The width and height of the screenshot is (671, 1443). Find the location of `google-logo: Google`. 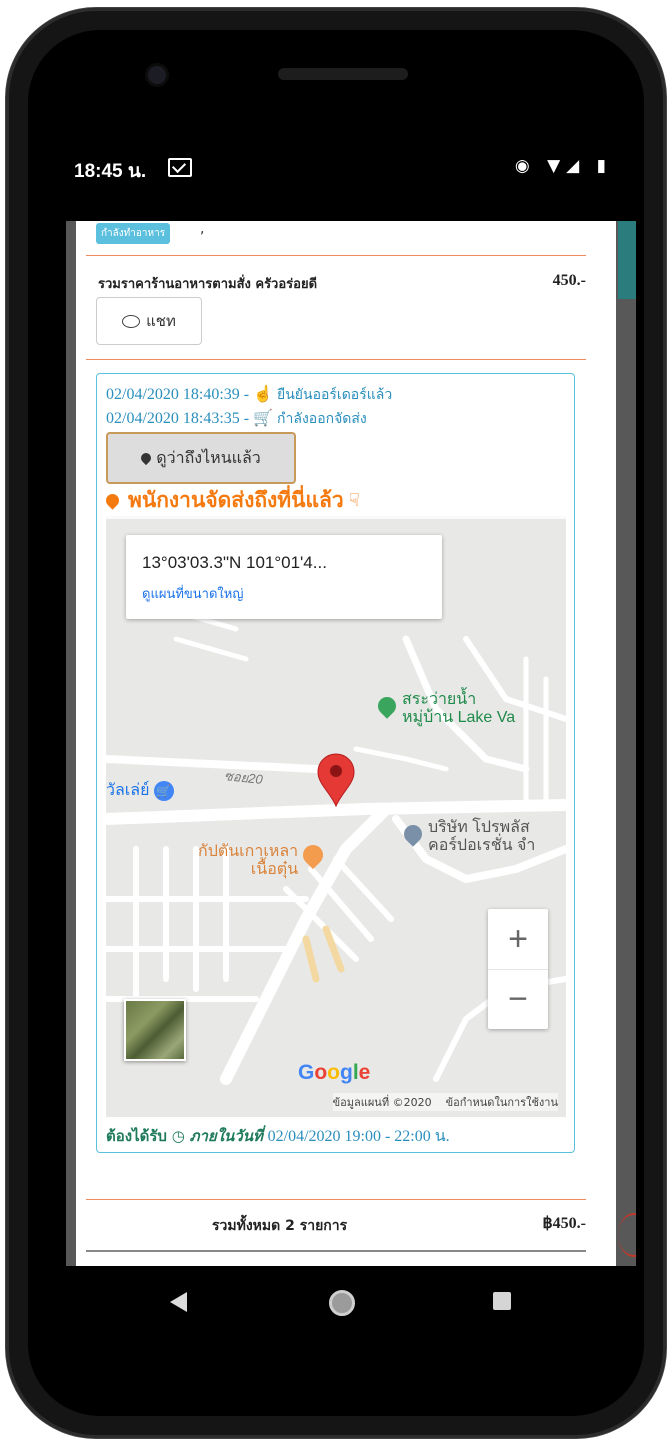

google-logo: Google is located at coordinates (334, 1072).